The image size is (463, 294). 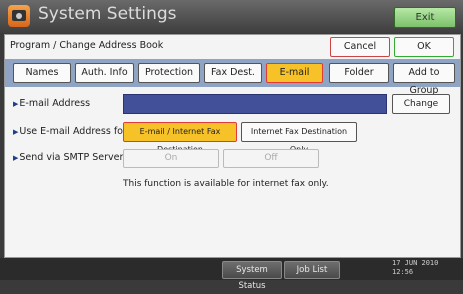 What do you see at coordinates (169, 73) in the screenshot?
I see `tab-protection: Protection` at bounding box center [169, 73].